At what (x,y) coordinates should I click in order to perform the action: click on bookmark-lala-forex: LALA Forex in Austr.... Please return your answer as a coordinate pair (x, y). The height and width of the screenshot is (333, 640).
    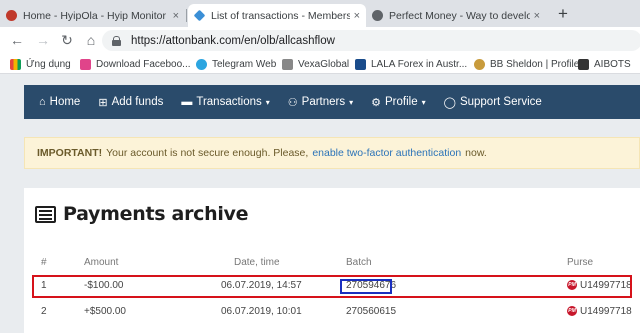
    Looking at the image, I should click on (411, 64).